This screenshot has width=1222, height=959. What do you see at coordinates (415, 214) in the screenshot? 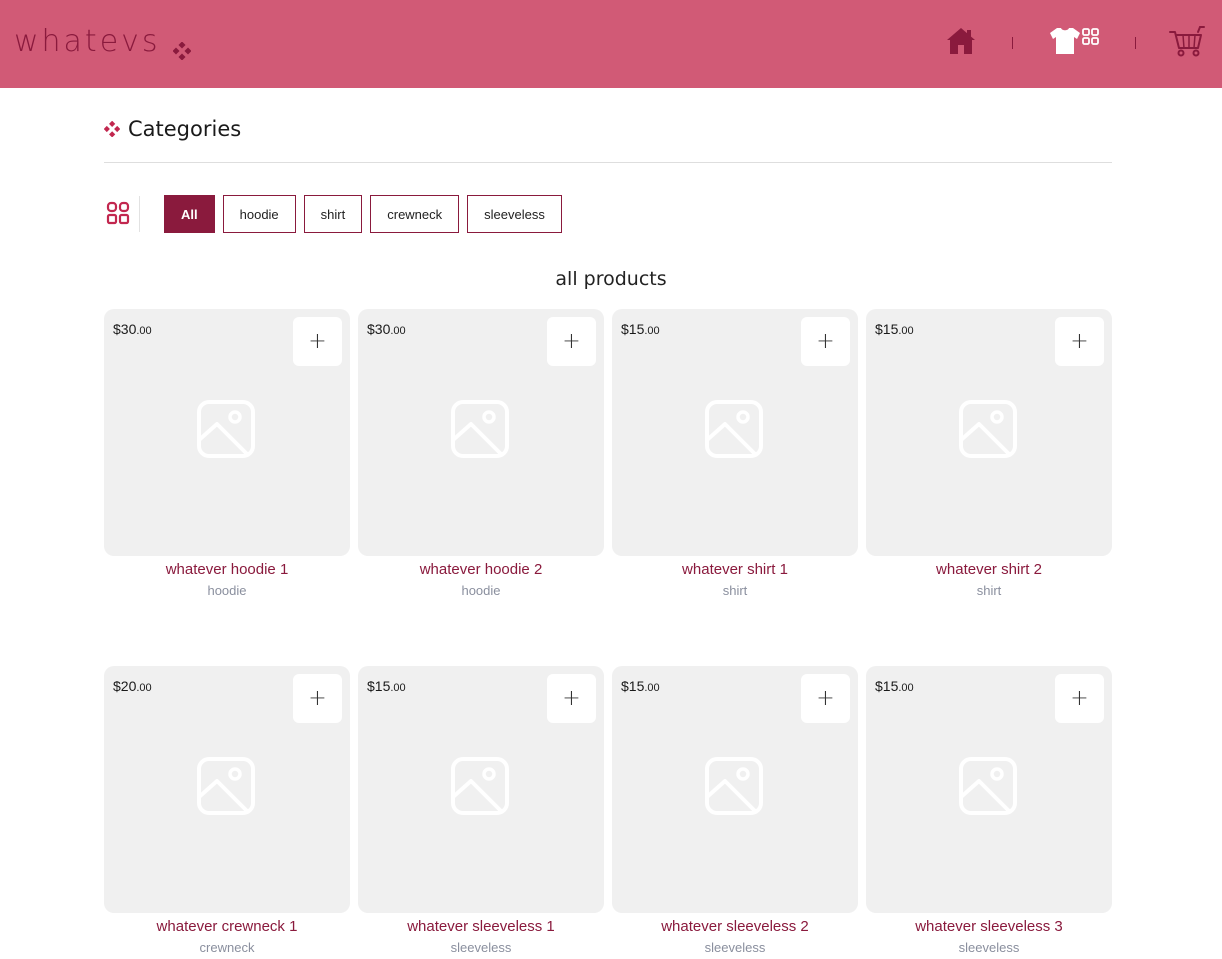
I see `filter-crewneck: crewneck` at bounding box center [415, 214].